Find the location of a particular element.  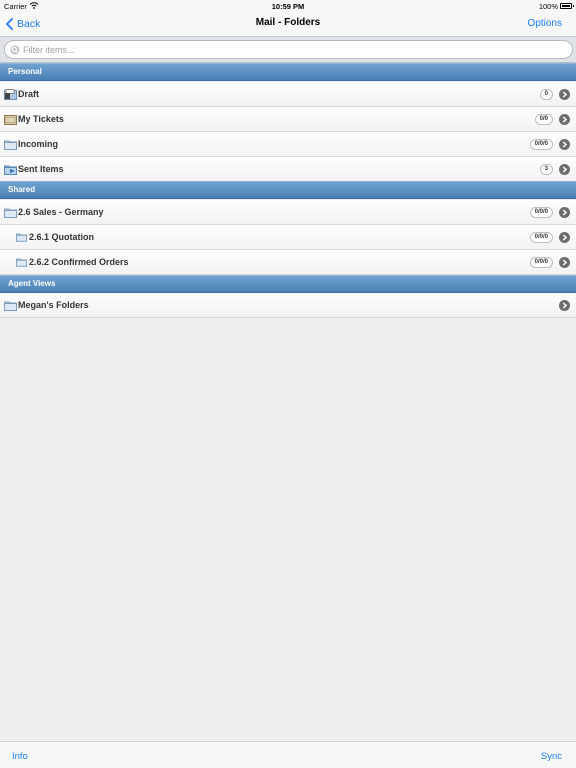

back-button: Back is located at coordinates (23, 24).